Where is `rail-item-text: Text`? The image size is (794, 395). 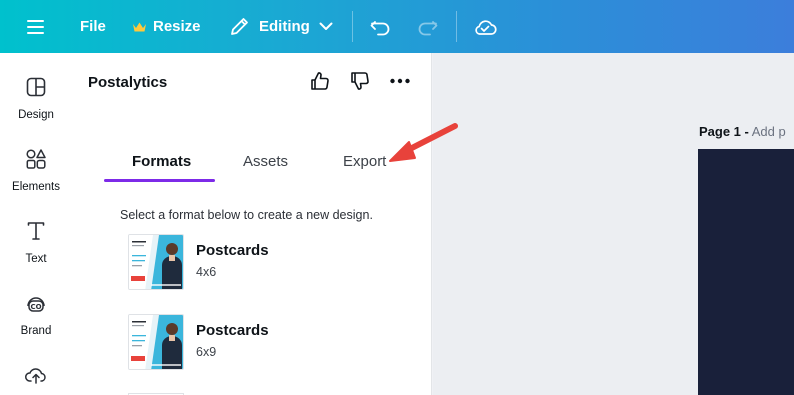
rail-item-text: Text is located at coordinates (36, 242).